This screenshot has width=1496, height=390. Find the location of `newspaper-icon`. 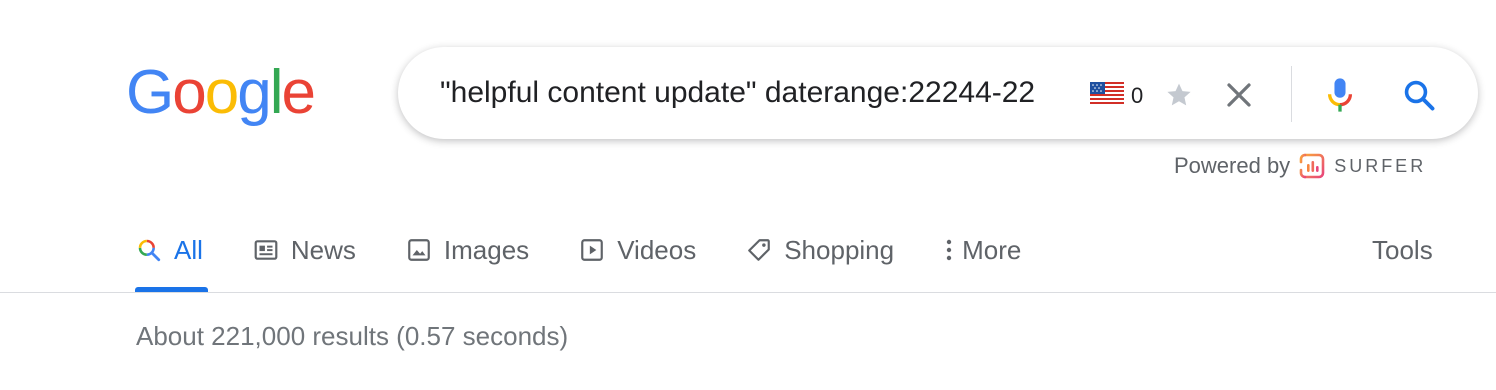

newspaper-icon is located at coordinates (266, 250).